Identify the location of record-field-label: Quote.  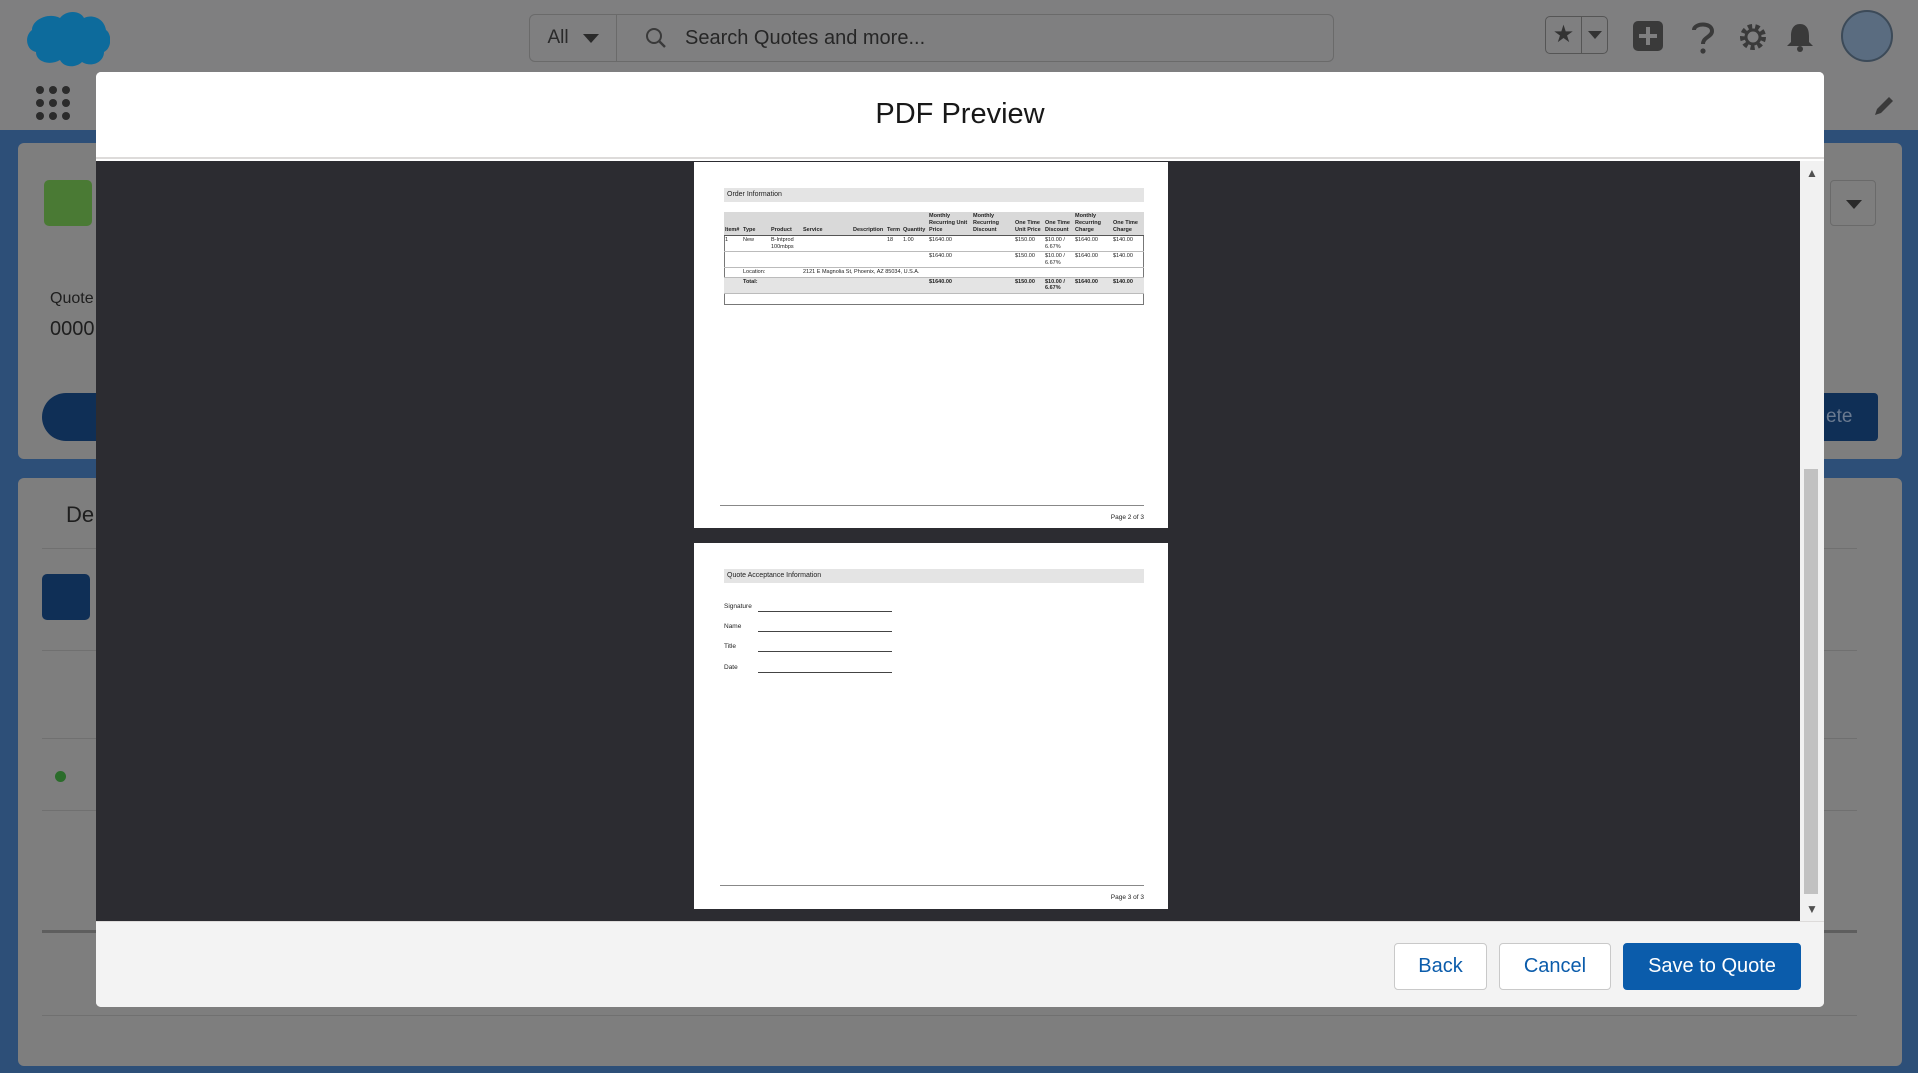
(72, 298).